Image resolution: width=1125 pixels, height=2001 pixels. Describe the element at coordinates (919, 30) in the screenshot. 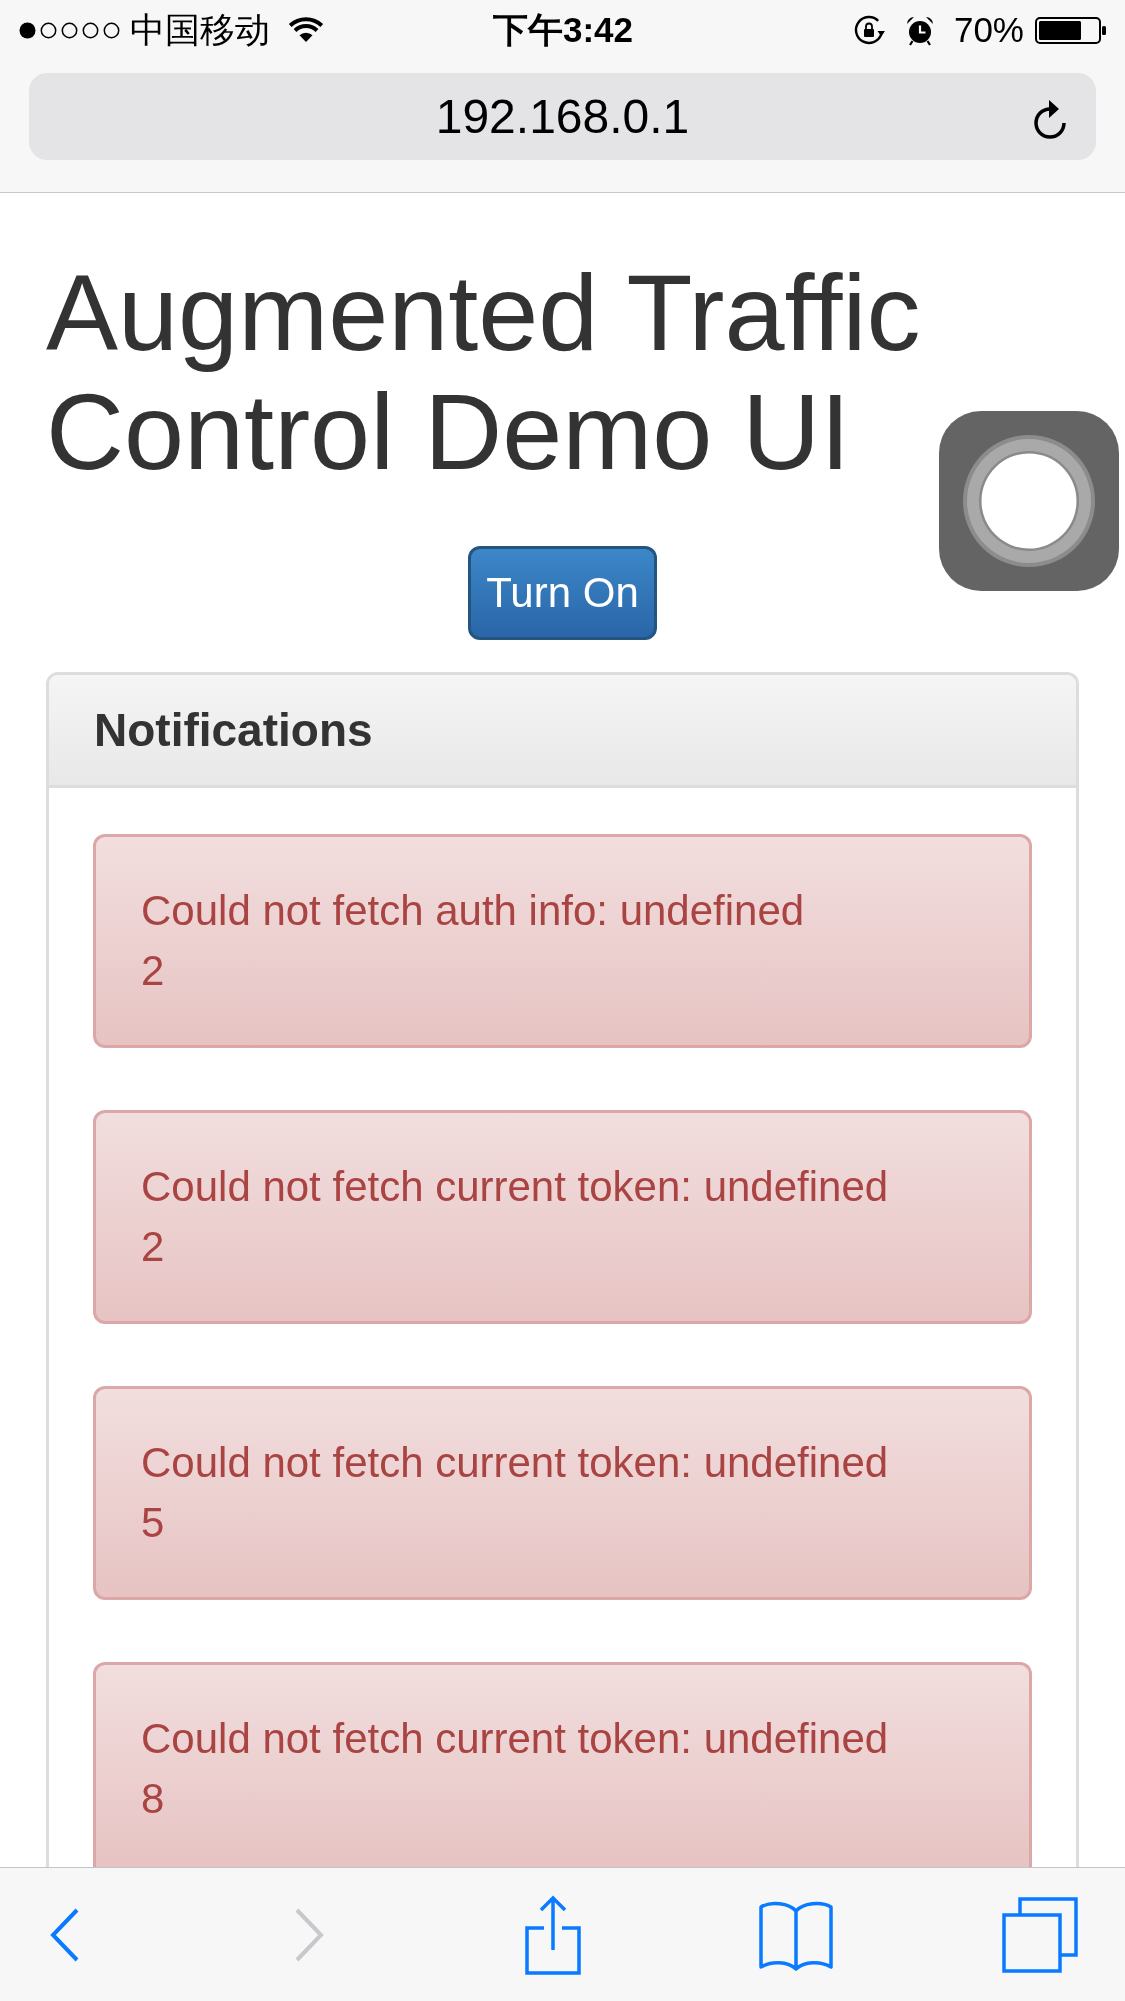

I see `alarm-clock-icon` at that location.